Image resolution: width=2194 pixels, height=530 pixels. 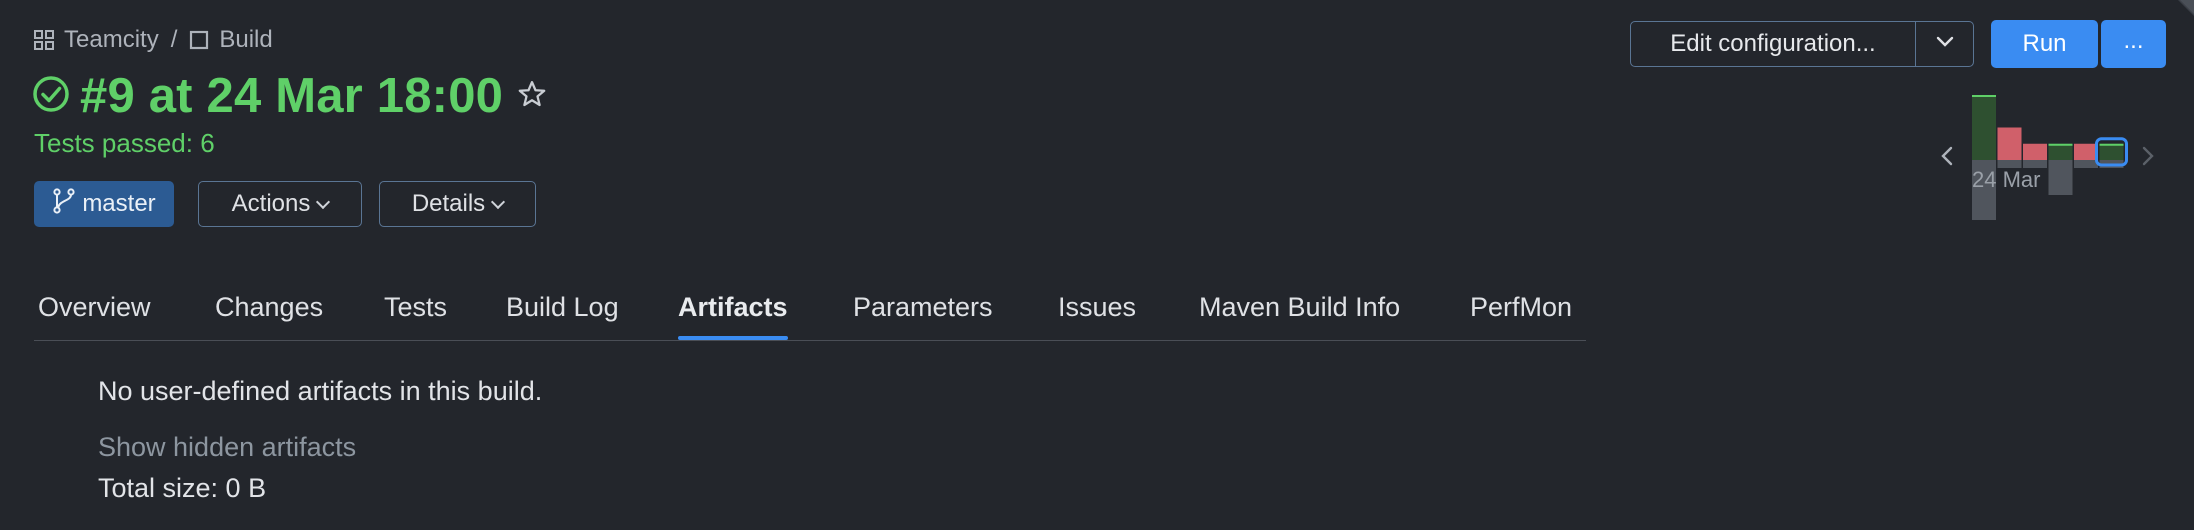 What do you see at coordinates (1521, 307) in the screenshot?
I see `tab-perfmon: PerfMon` at bounding box center [1521, 307].